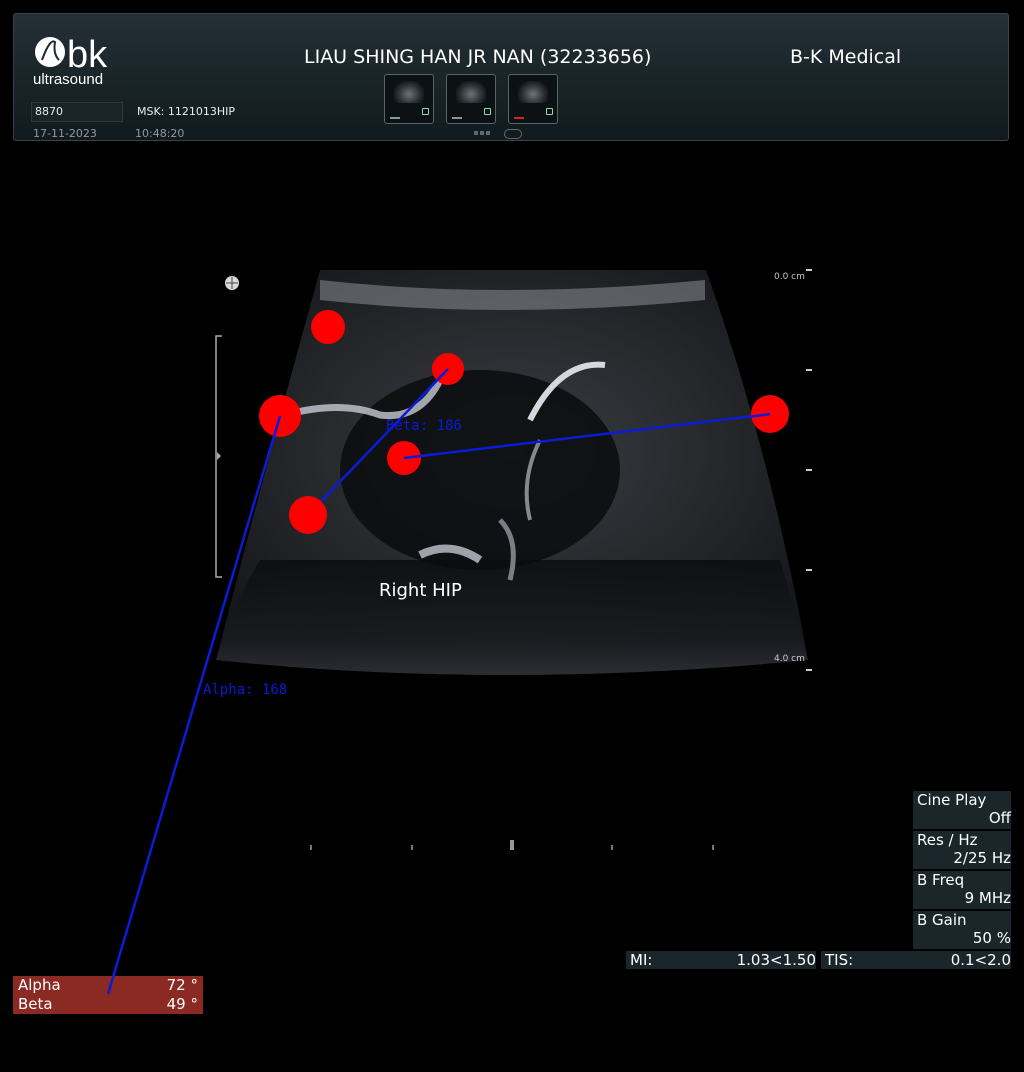 The width and height of the screenshot is (1024, 1072). What do you see at coordinates (512, 845) in the screenshot?
I see `scale-center-tick` at bounding box center [512, 845].